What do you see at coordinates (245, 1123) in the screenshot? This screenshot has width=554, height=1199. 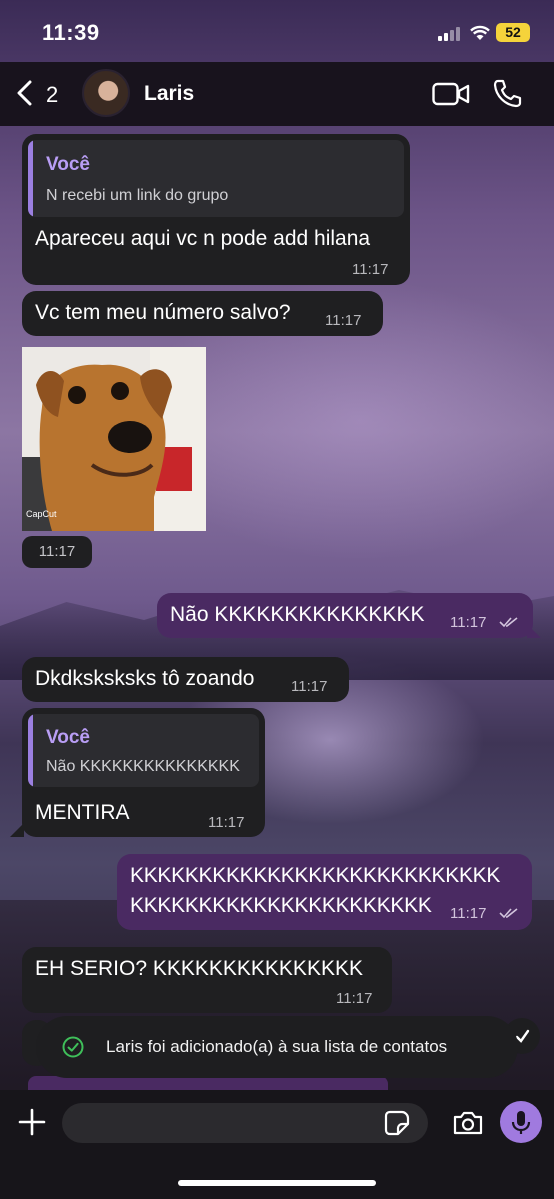 I see `message-input` at bounding box center [245, 1123].